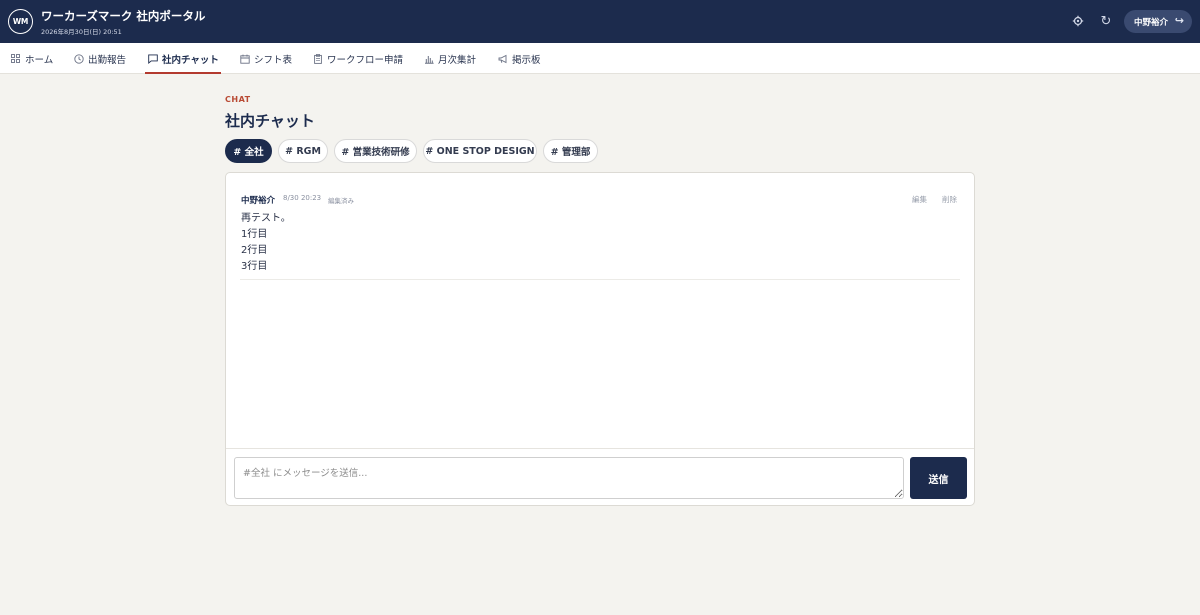 This screenshot has height=615, width=1200. What do you see at coordinates (1078, 21) in the screenshot?
I see `gear-icon` at bounding box center [1078, 21].